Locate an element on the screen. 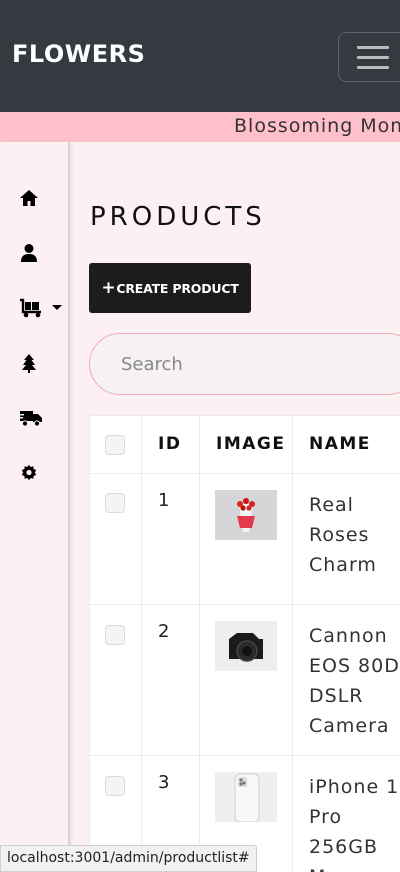 The height and width of the screenshot is (872, 400). product-id: 2 is located at coordinates (164, 631).